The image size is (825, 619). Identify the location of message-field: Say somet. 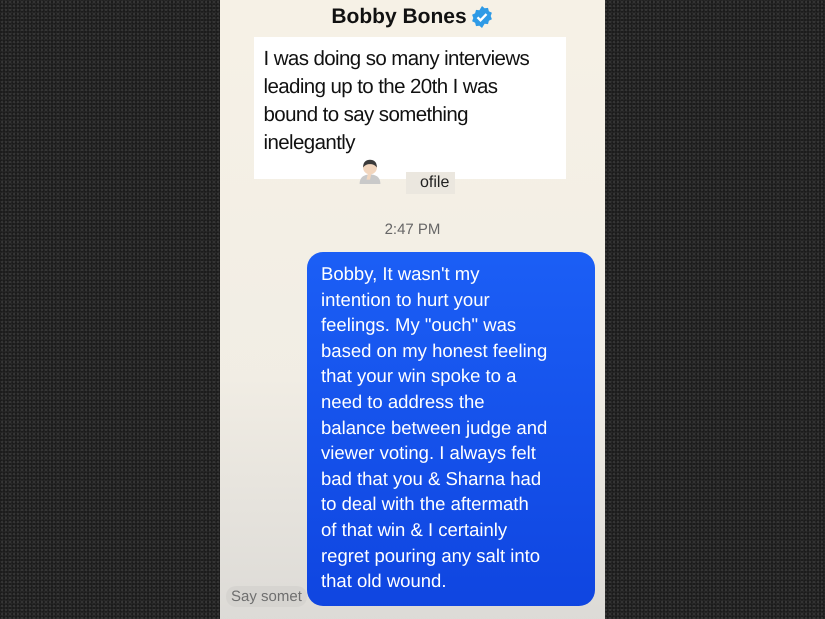
(266, 596).